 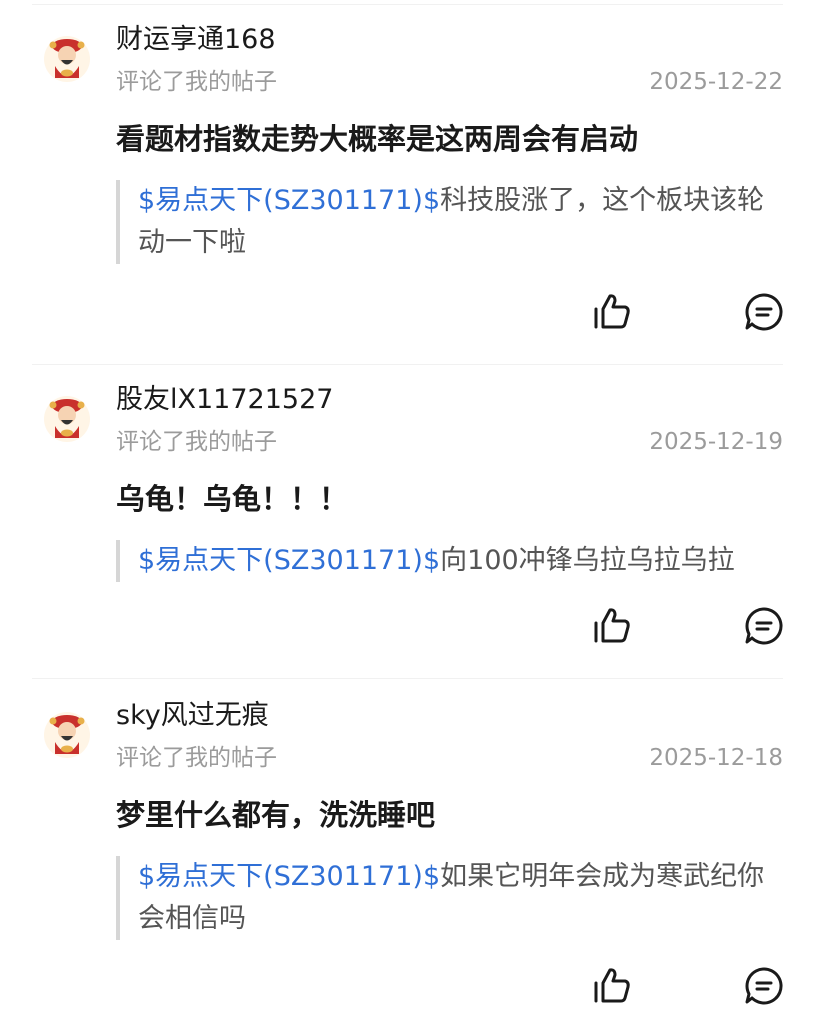 I want to click on comment-text: 看题材指数走势大概率是这两周会有启动, so click(x=444, y=139).